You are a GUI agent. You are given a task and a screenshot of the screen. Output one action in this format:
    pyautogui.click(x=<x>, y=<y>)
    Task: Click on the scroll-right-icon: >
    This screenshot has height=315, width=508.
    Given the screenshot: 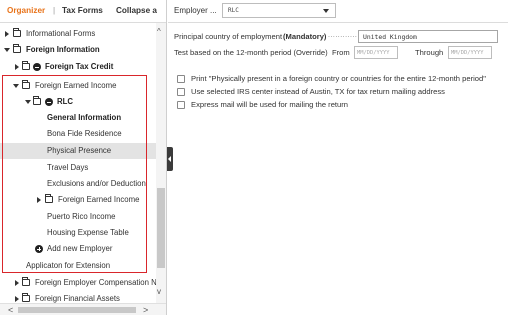 What is the action you would take?
    pyautogui.click(x=145, y=310)
    